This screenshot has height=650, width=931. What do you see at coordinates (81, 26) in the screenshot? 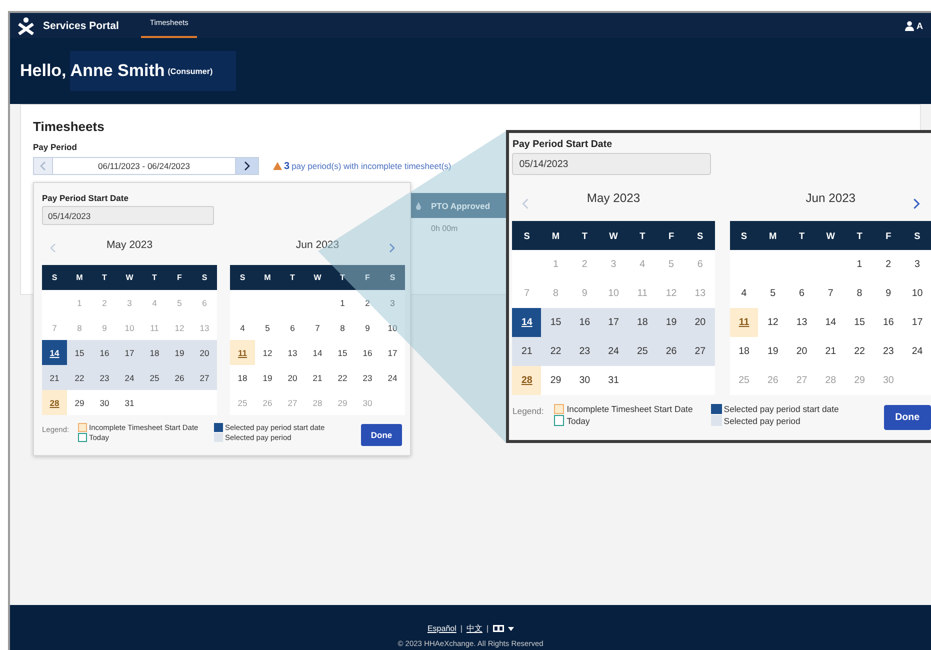
I see `app-name: Services Portal` at bounding box center [81, 26].